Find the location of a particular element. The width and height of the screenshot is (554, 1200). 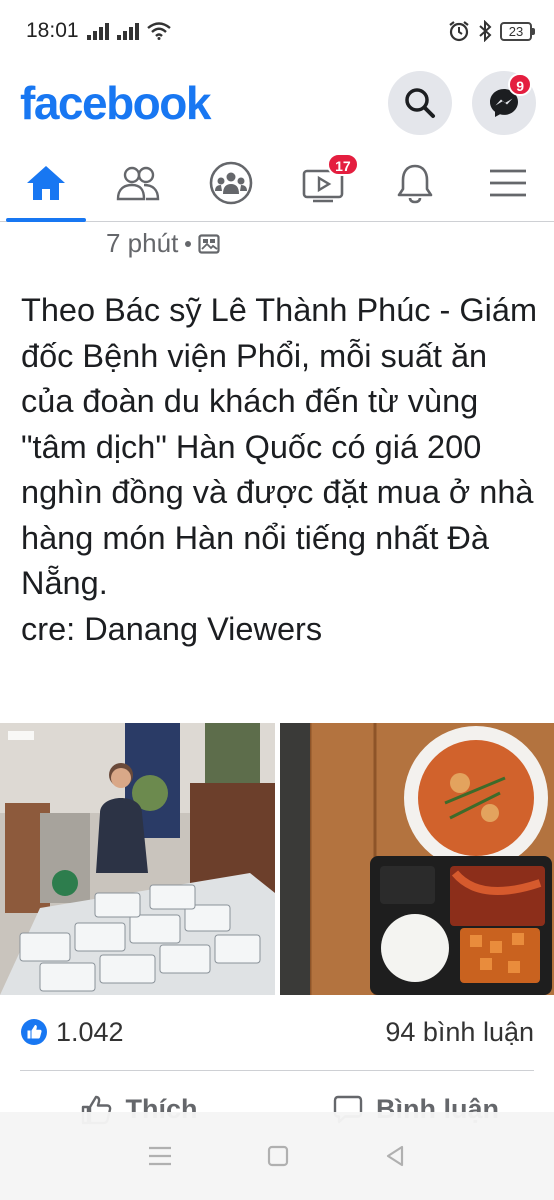

battery-icon: 23 is located at coordinates (517, 31).